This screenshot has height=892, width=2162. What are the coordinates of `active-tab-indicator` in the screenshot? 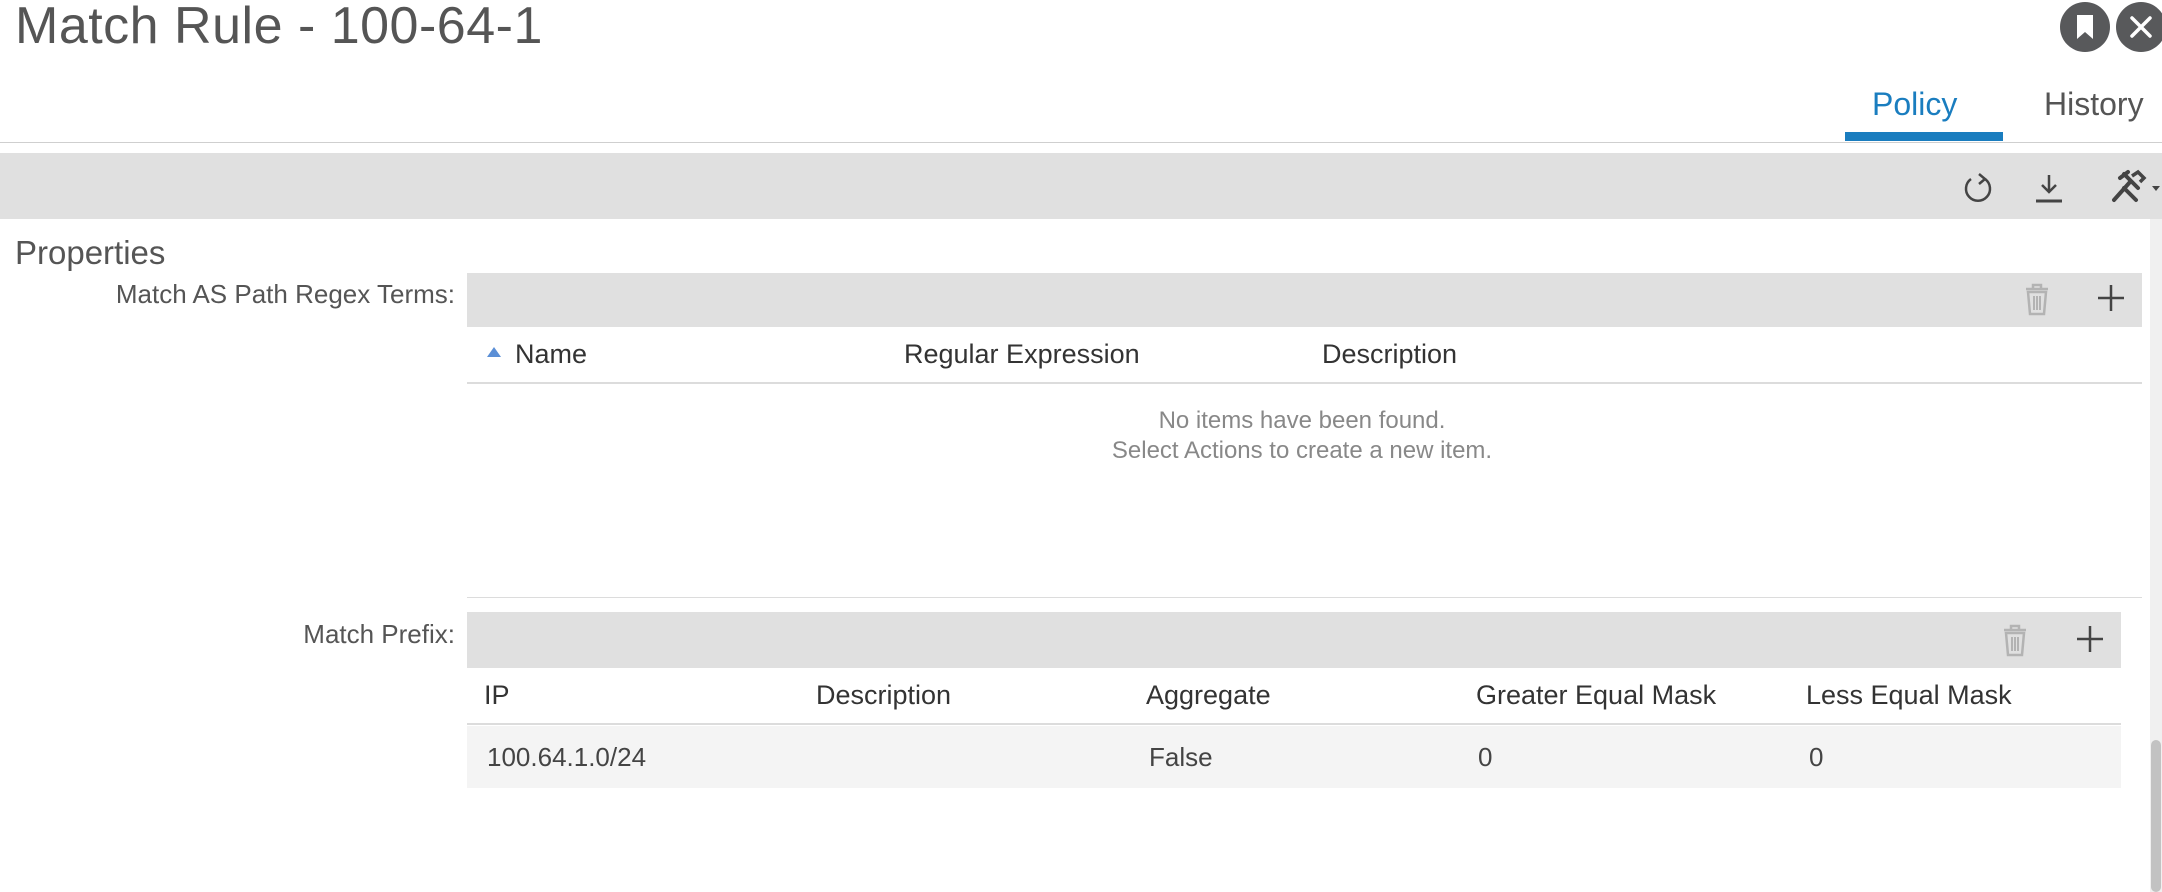 It's located at (1924, 136).